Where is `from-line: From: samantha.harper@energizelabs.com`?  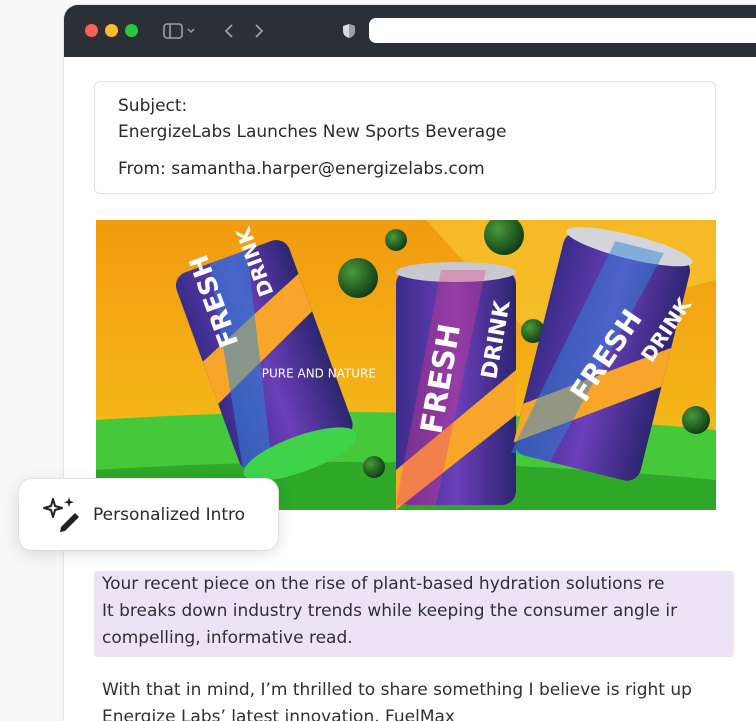 from-line: From: samantha.harper@energizelabs.com is located at coordinates (301, 169).